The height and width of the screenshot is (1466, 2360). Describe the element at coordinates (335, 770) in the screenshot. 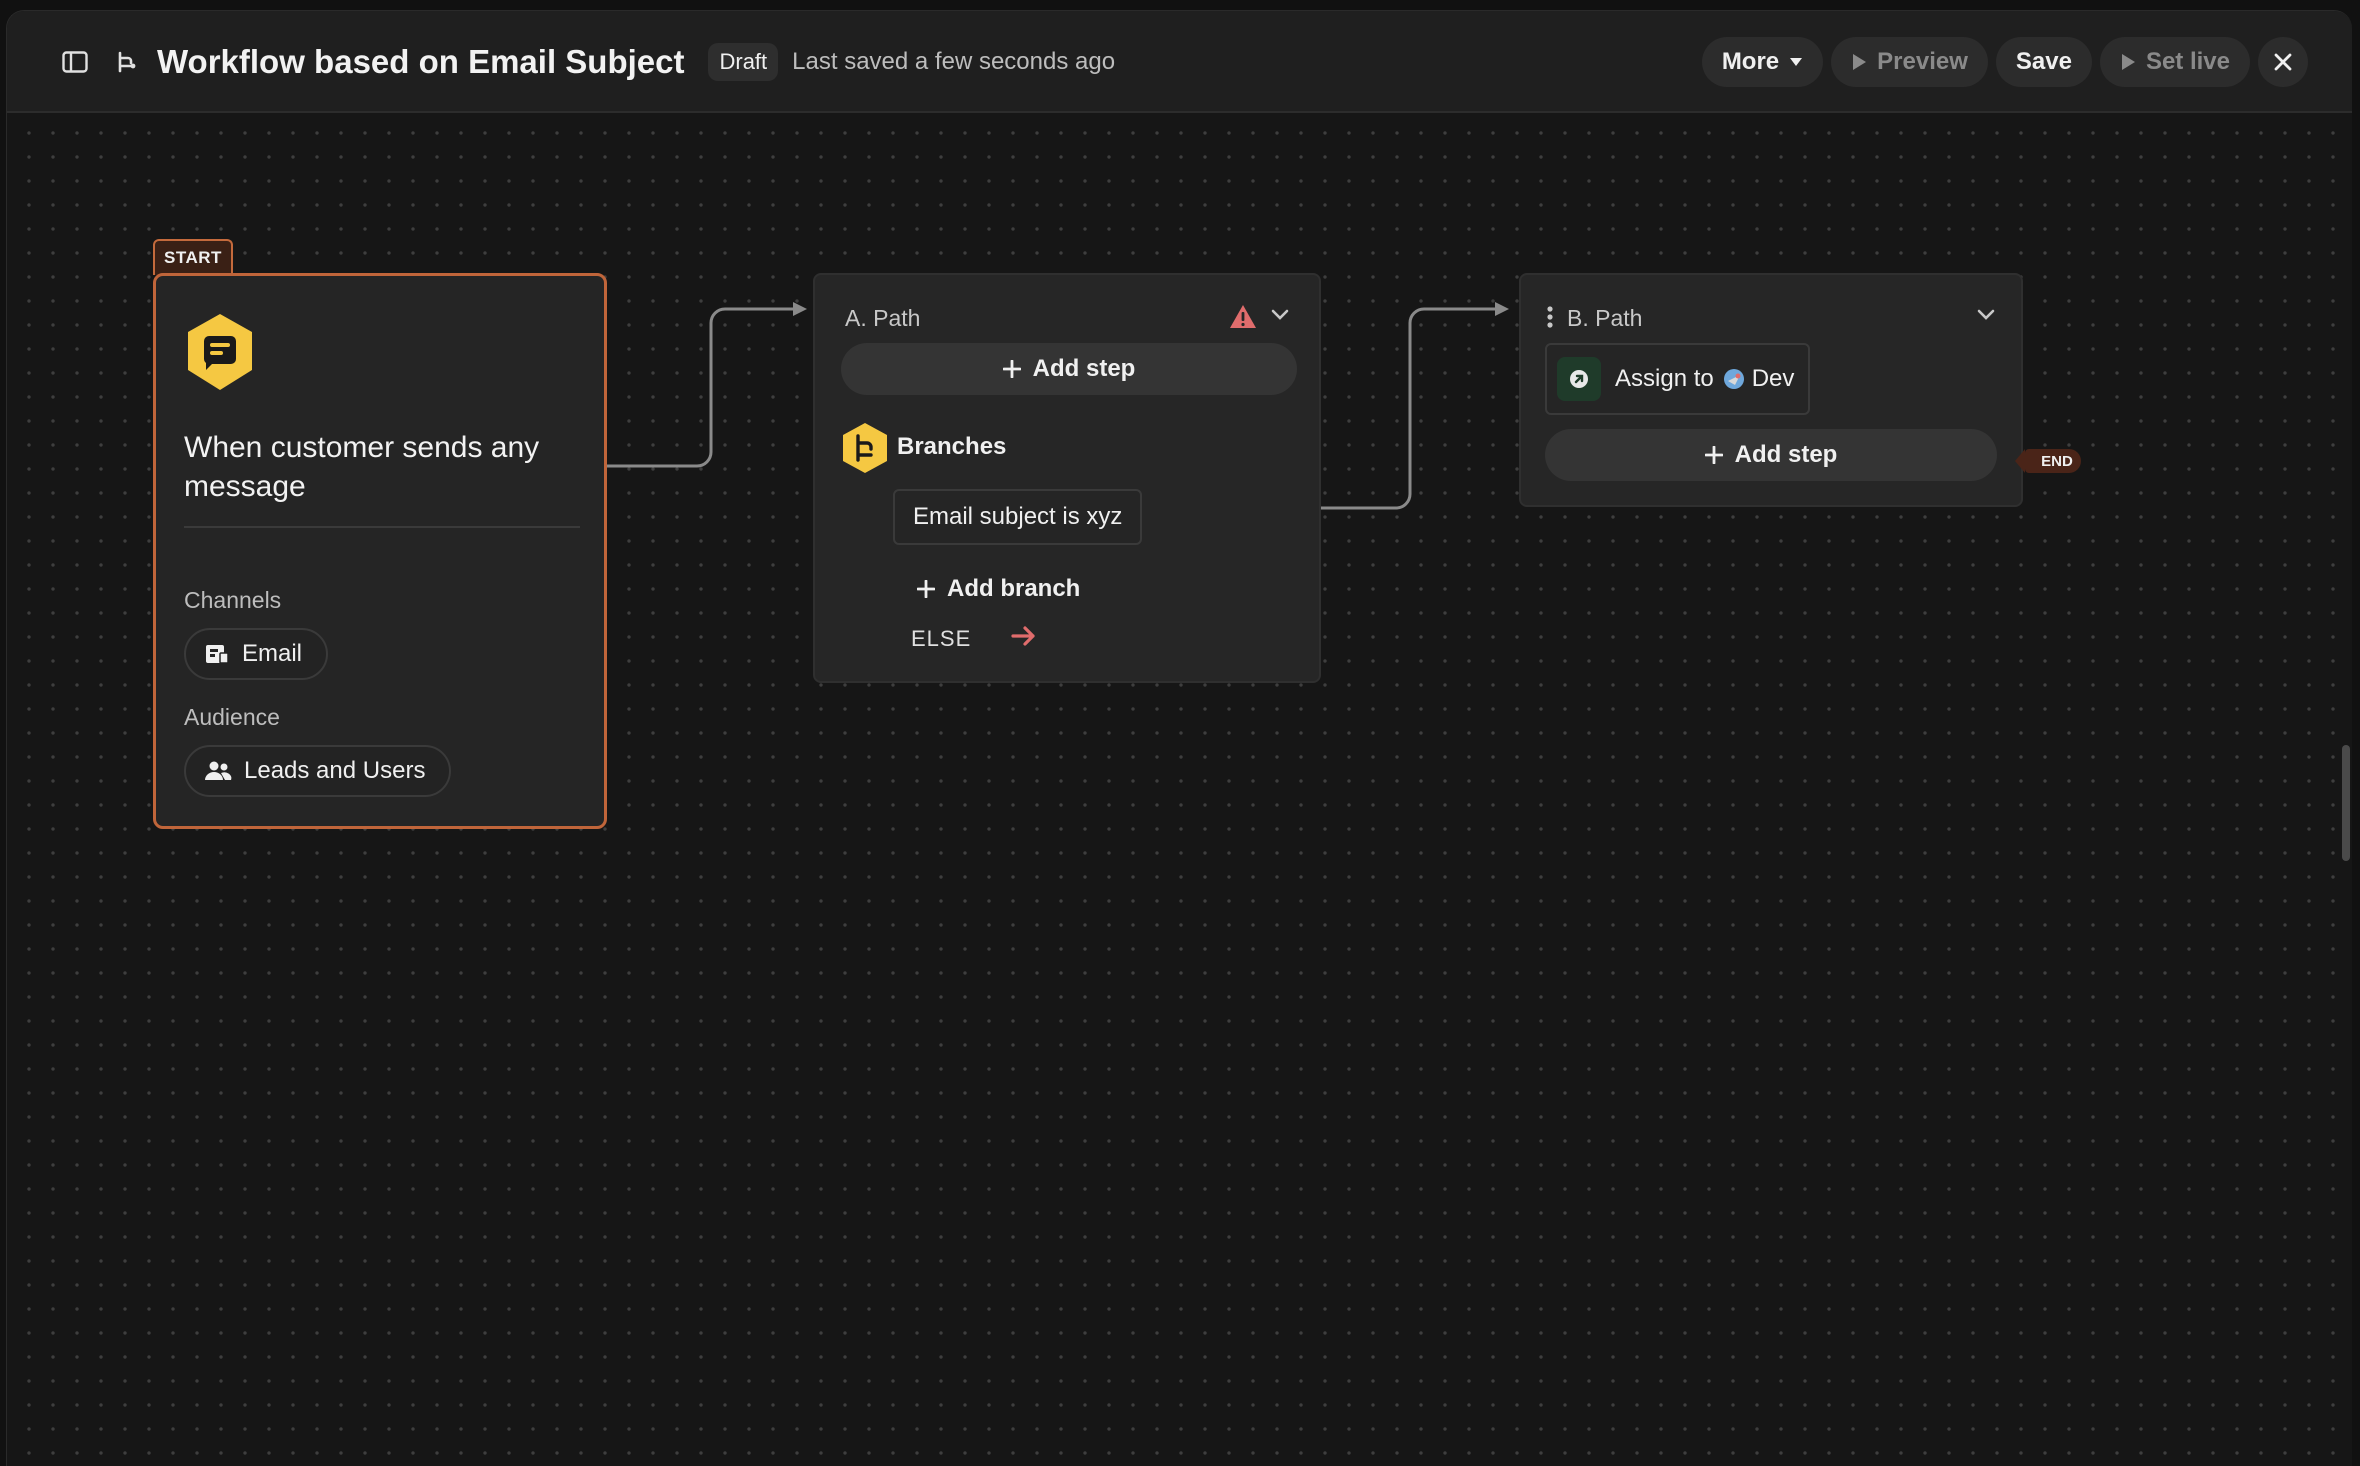

I see `audience-value: Leads and Users` at that location.